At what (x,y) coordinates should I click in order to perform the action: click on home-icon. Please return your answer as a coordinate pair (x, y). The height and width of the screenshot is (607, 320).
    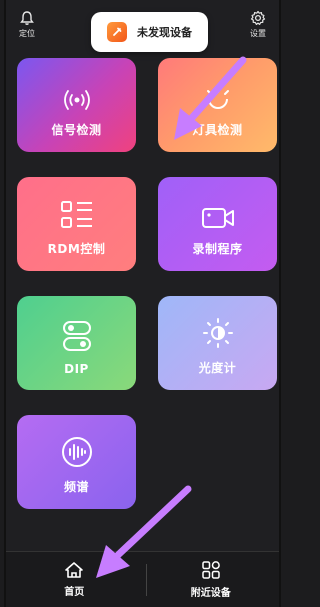
    Looking at the image, I should click on (74, 570).